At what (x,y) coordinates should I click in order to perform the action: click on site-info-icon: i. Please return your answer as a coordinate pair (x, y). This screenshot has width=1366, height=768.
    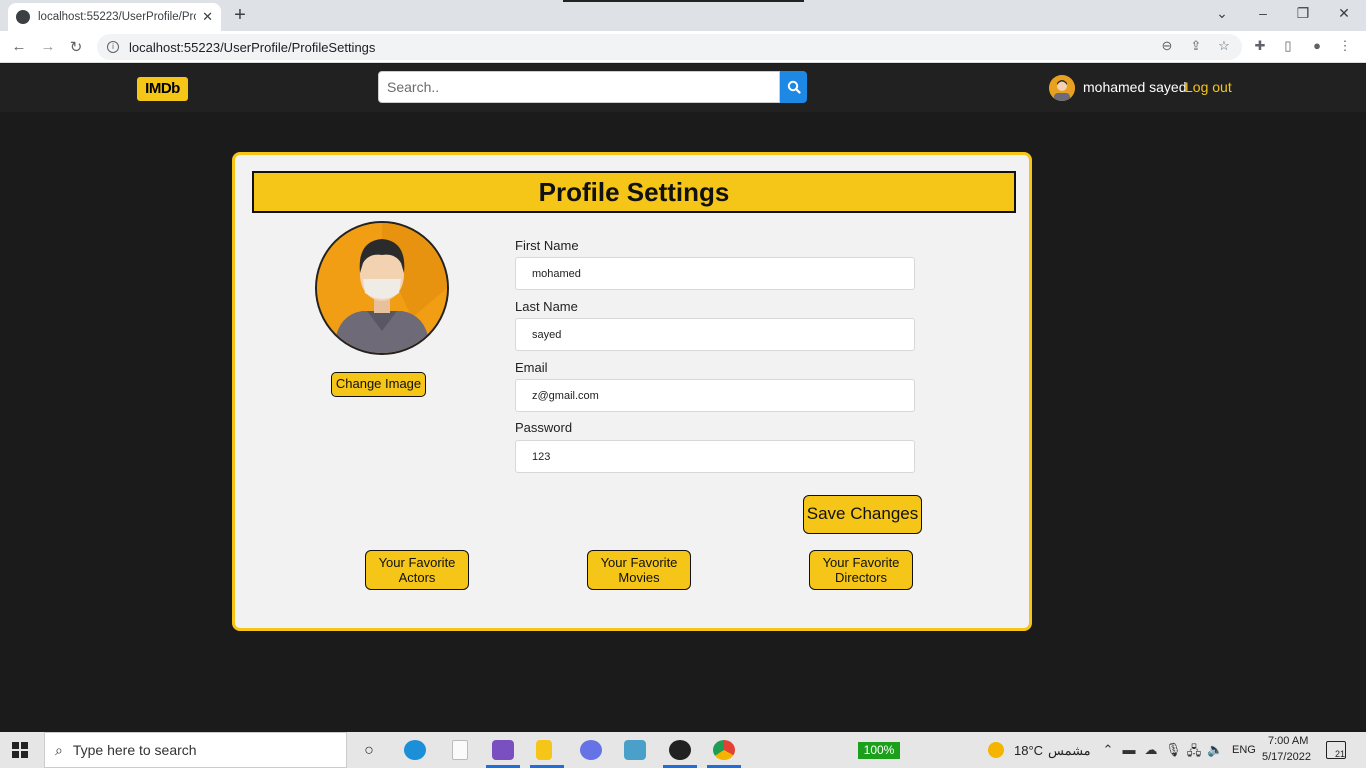
    Looking at the image, I should click on (113, 47).